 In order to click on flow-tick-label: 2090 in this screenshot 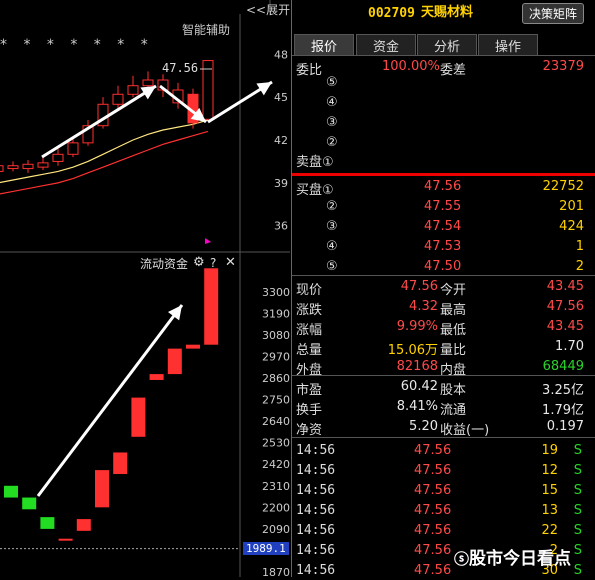, I will do `click(276, 529)`.